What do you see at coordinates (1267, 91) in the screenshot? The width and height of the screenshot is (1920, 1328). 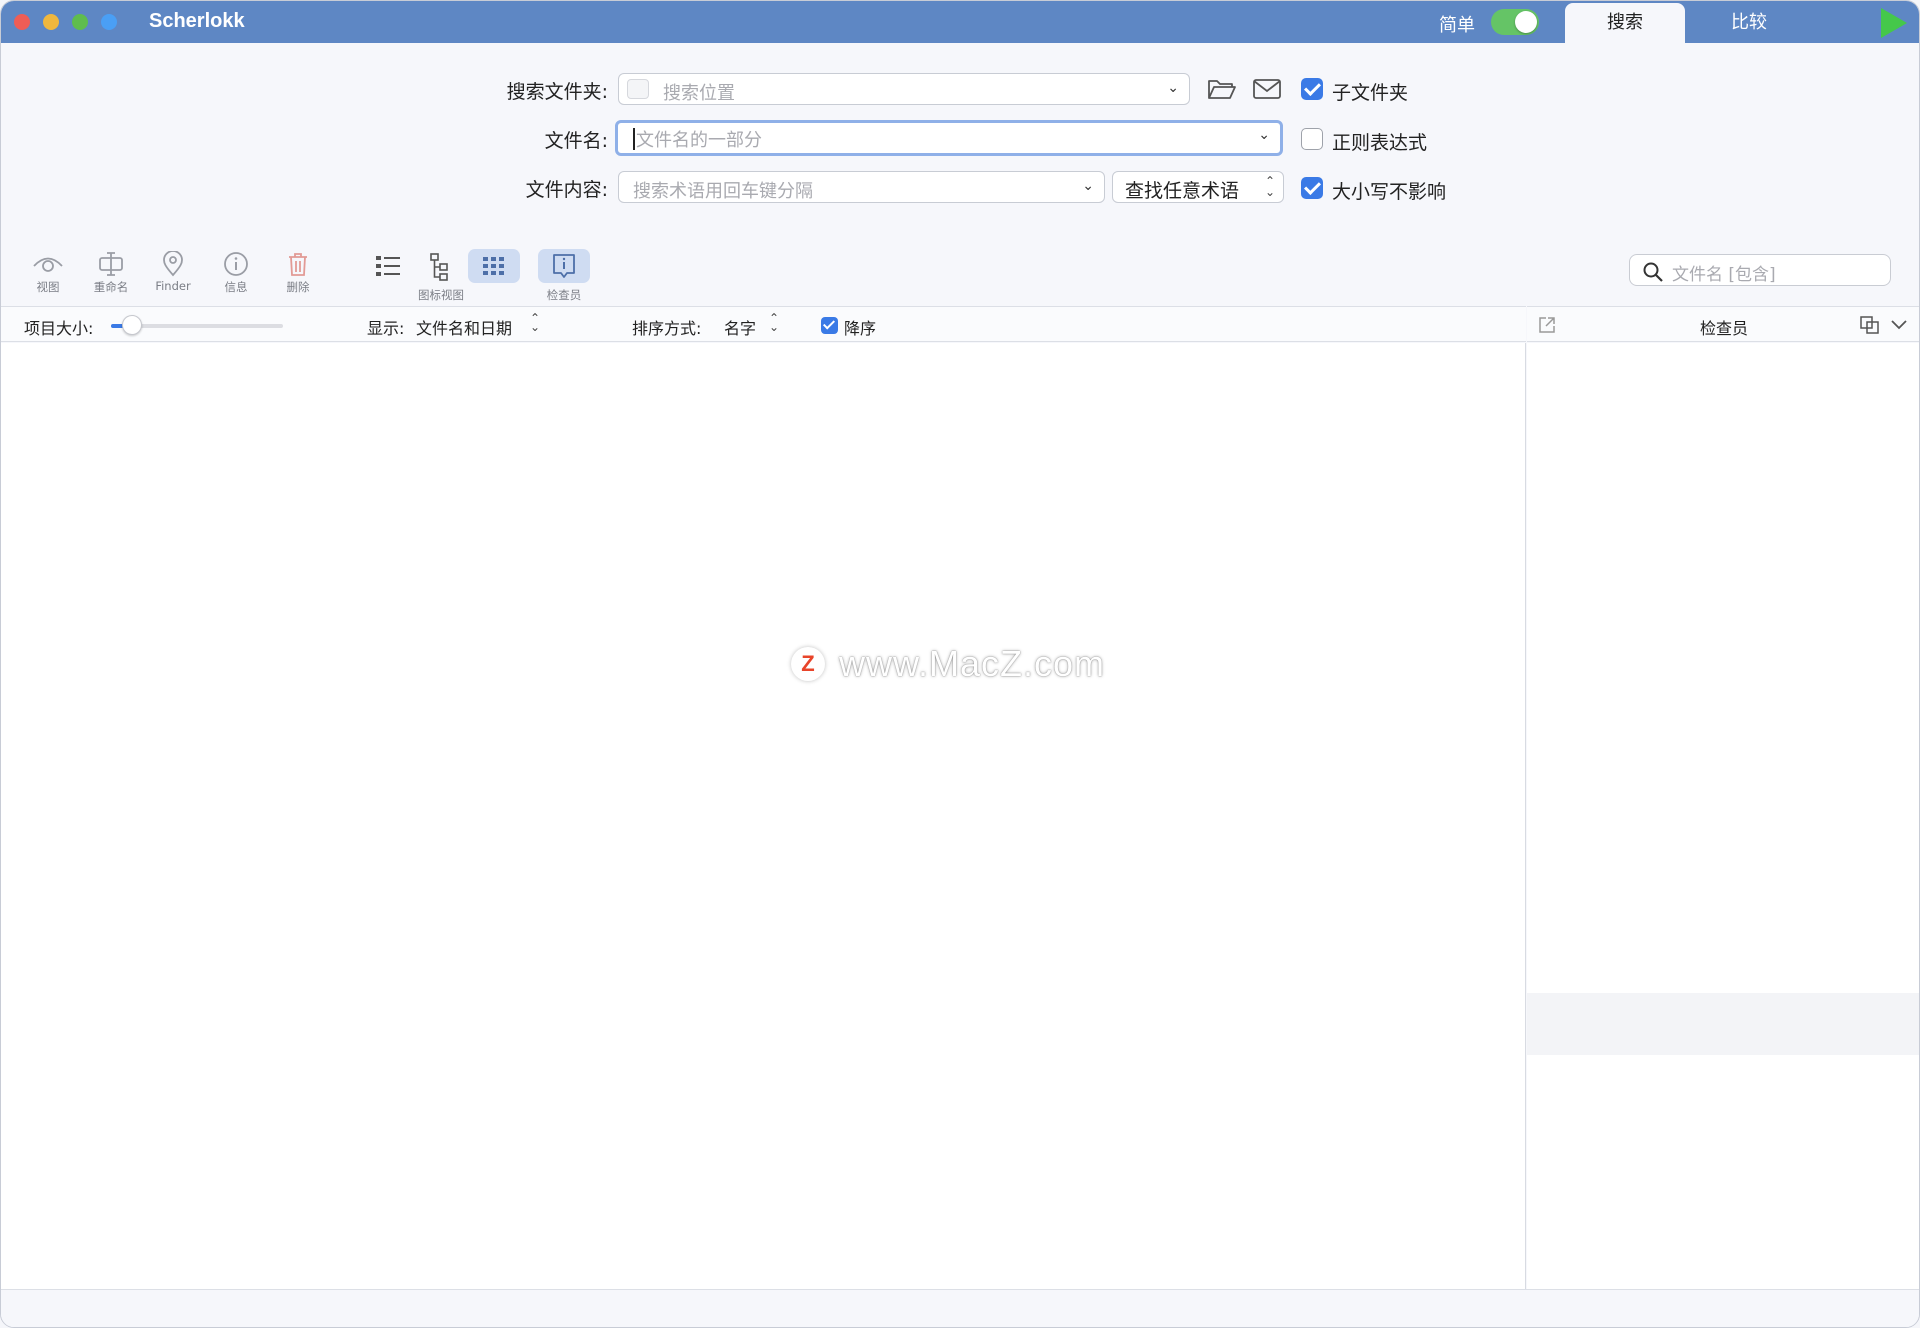 I see `mail-icon` at bounding box center [1267, 91].